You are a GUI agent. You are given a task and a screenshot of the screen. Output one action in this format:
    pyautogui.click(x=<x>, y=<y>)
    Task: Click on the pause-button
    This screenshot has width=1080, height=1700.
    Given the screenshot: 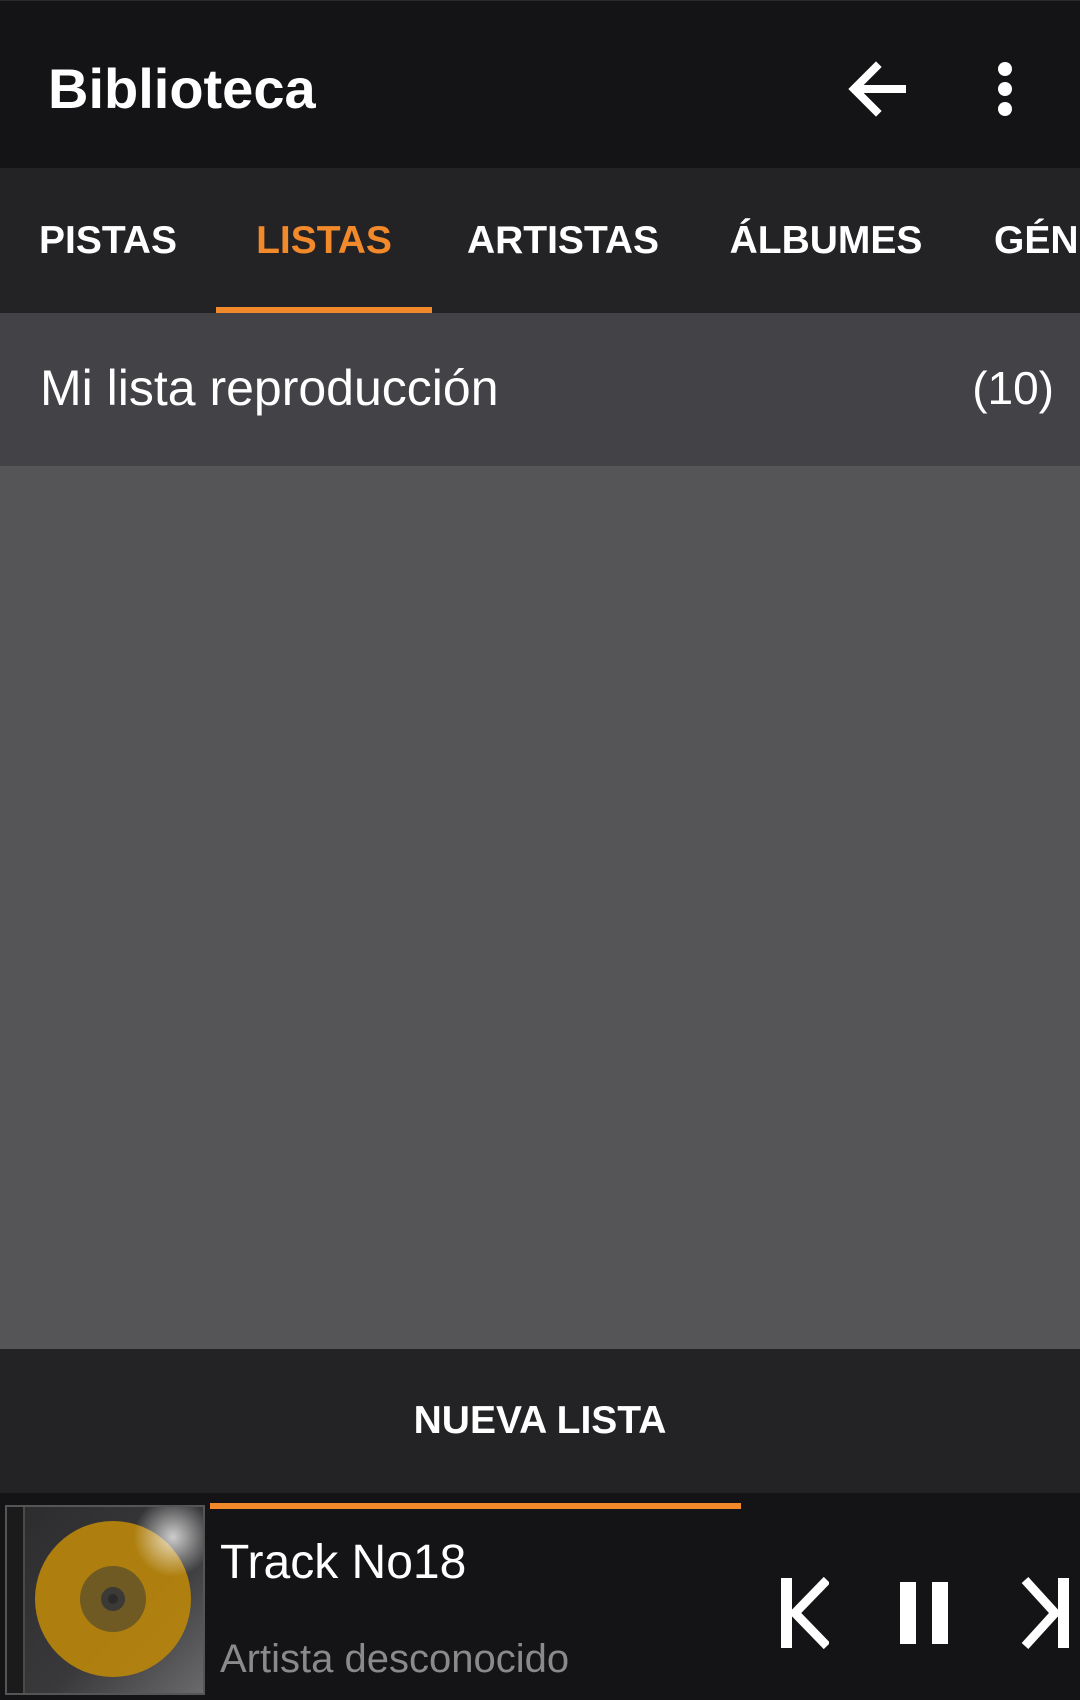 What is the action you would take?
    pyautogui.click(x=924, y=1613)
    